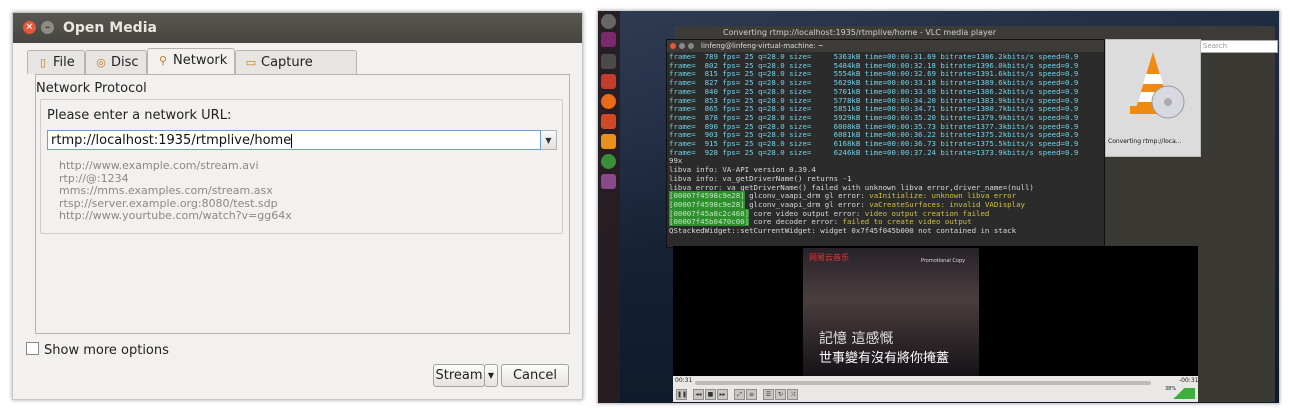 This screenshot has height=410, width=1293. I want to click on chrome-icon, so click(608, 161).